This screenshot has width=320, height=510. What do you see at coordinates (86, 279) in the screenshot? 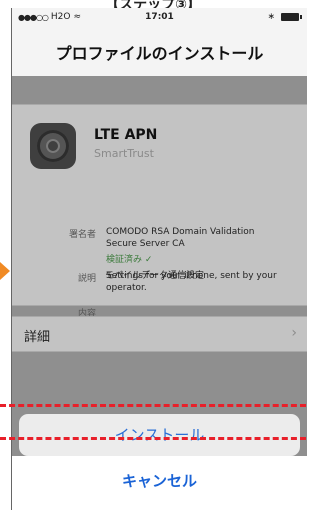
I see `description-label: 説明` at bounding box center [86, 279].